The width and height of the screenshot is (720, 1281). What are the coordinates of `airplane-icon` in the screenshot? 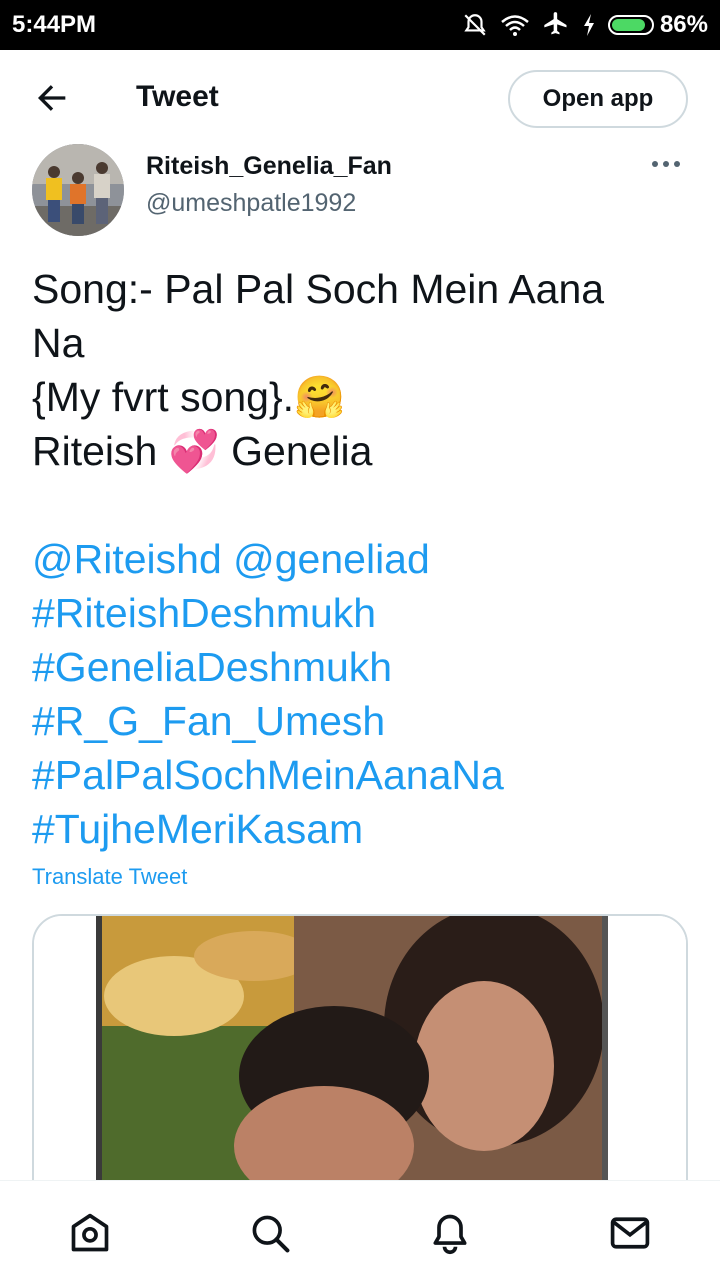 It's located at (555, 23).